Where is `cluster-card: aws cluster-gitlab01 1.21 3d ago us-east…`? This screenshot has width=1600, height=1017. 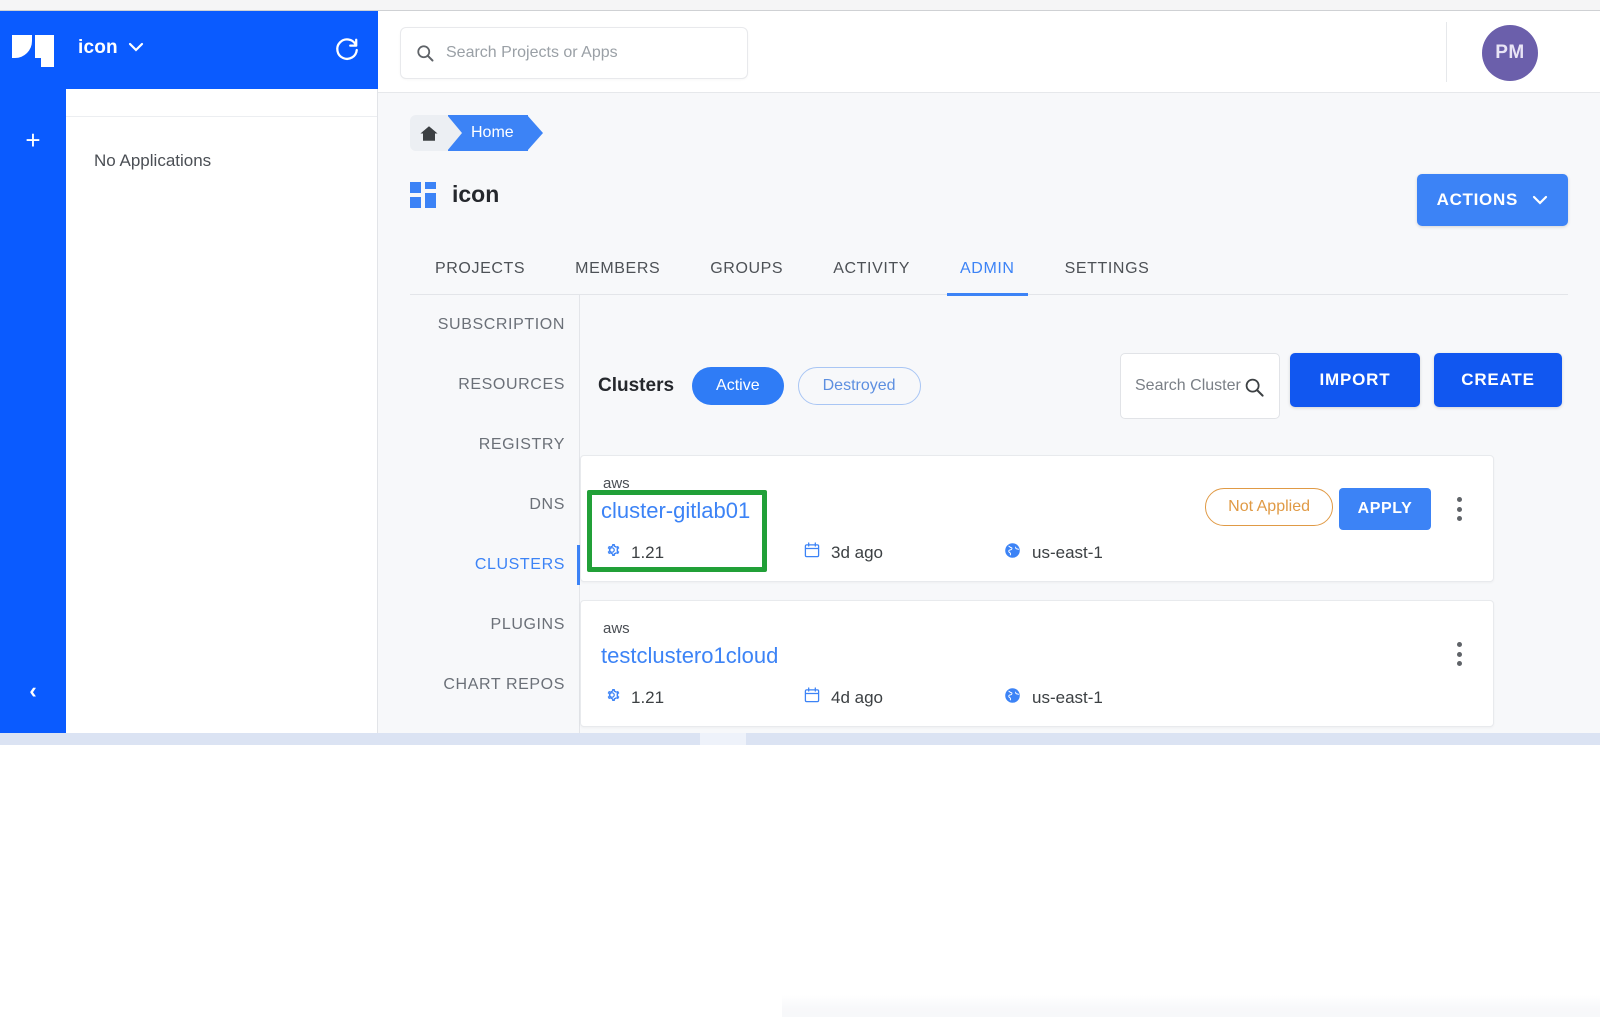 cluster-card: aws cluster-gitlab01 1.21 3d ago us-east… is located at coordinates (1037, 518).